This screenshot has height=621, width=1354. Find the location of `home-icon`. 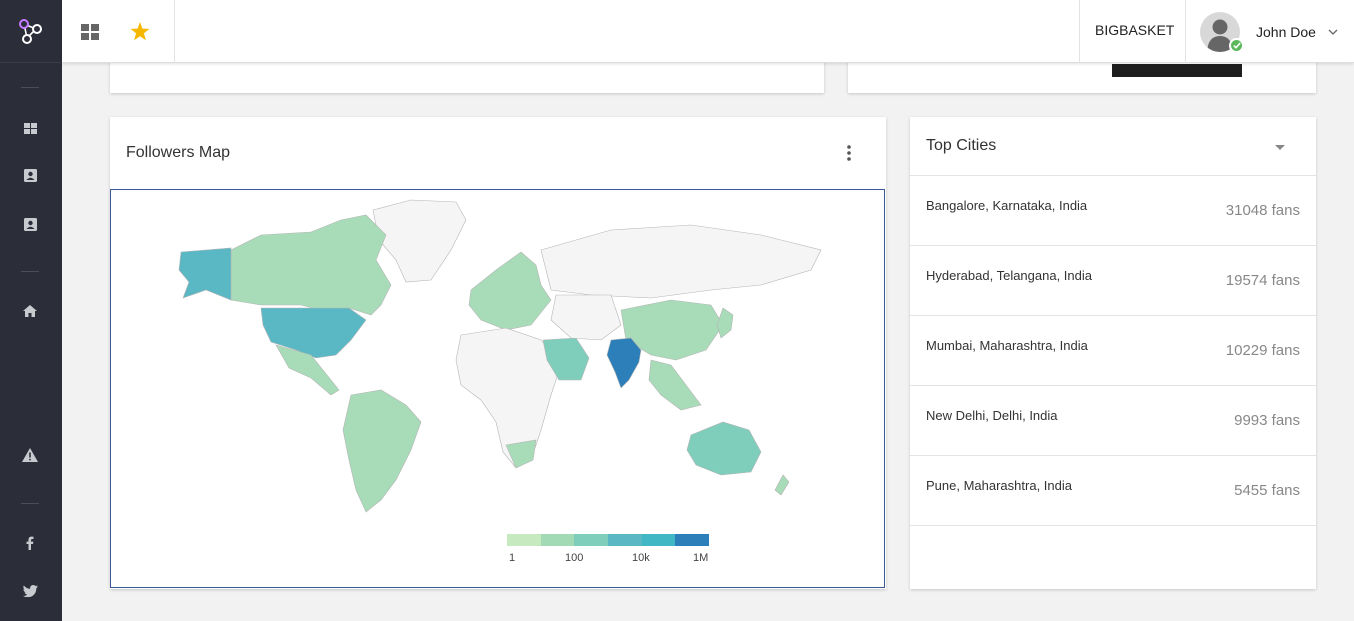

home-icon is located at coordinates (30, 311).